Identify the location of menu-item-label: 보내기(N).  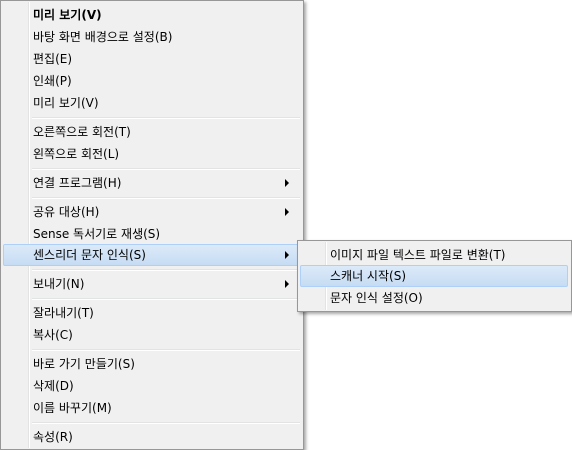
(59, 284).